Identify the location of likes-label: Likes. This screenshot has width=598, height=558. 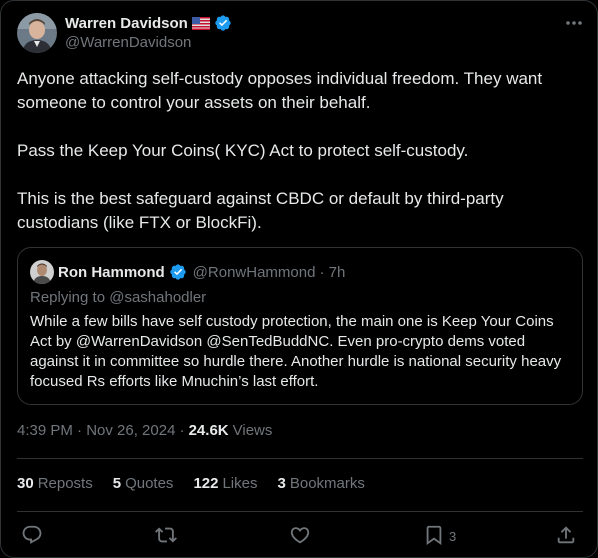
(240, 483).